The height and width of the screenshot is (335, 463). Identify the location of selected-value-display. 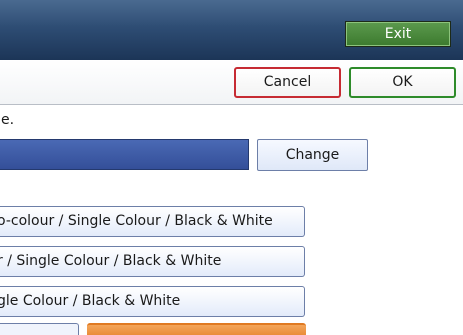
(124, 154).